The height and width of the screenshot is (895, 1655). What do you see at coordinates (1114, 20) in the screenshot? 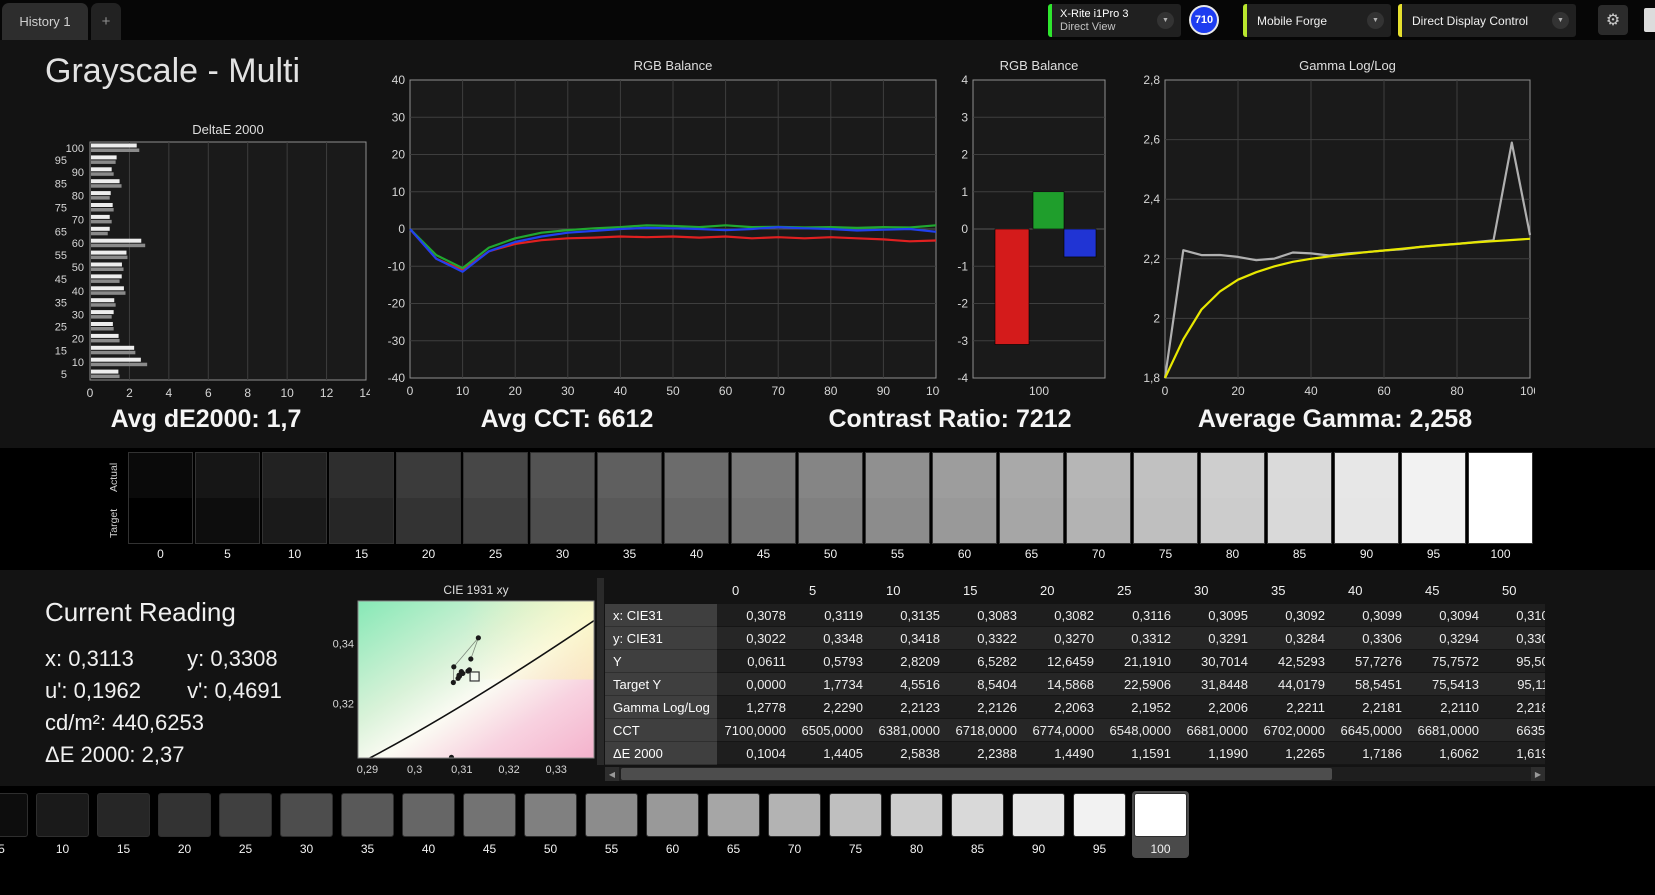
I see `meter-dropdown: X-Rite i1Pro 3 Direct View ▼` at bounding box center [1114, 20].